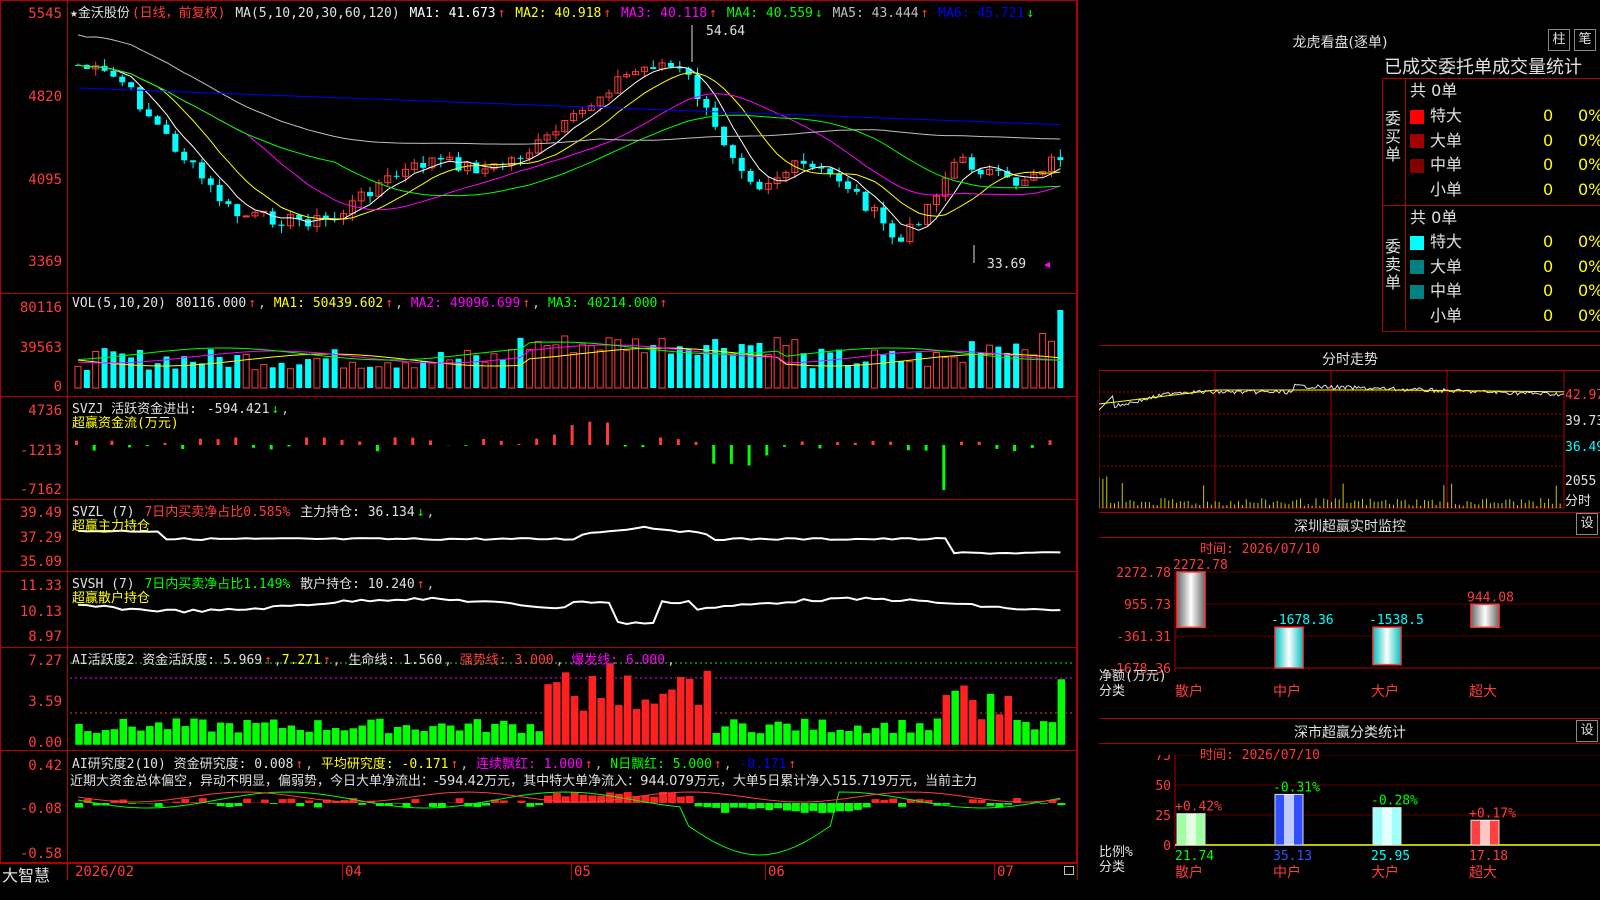  What do you see at coordinates (45, 14) in the screenshot?
I see `price-y-label: 5545` at bounding box center [45, 14].